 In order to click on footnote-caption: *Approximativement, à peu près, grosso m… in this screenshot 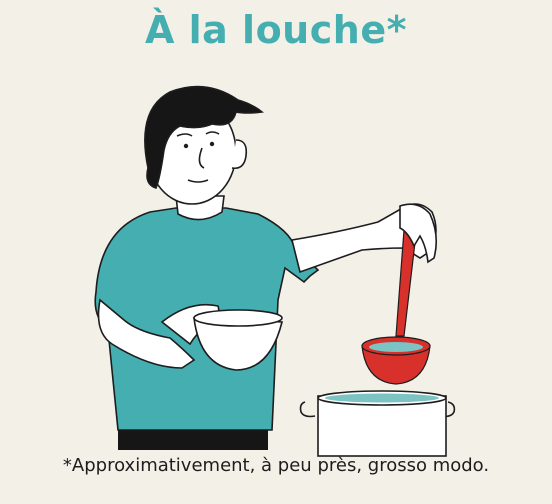, I will do `click(276, 465)`.